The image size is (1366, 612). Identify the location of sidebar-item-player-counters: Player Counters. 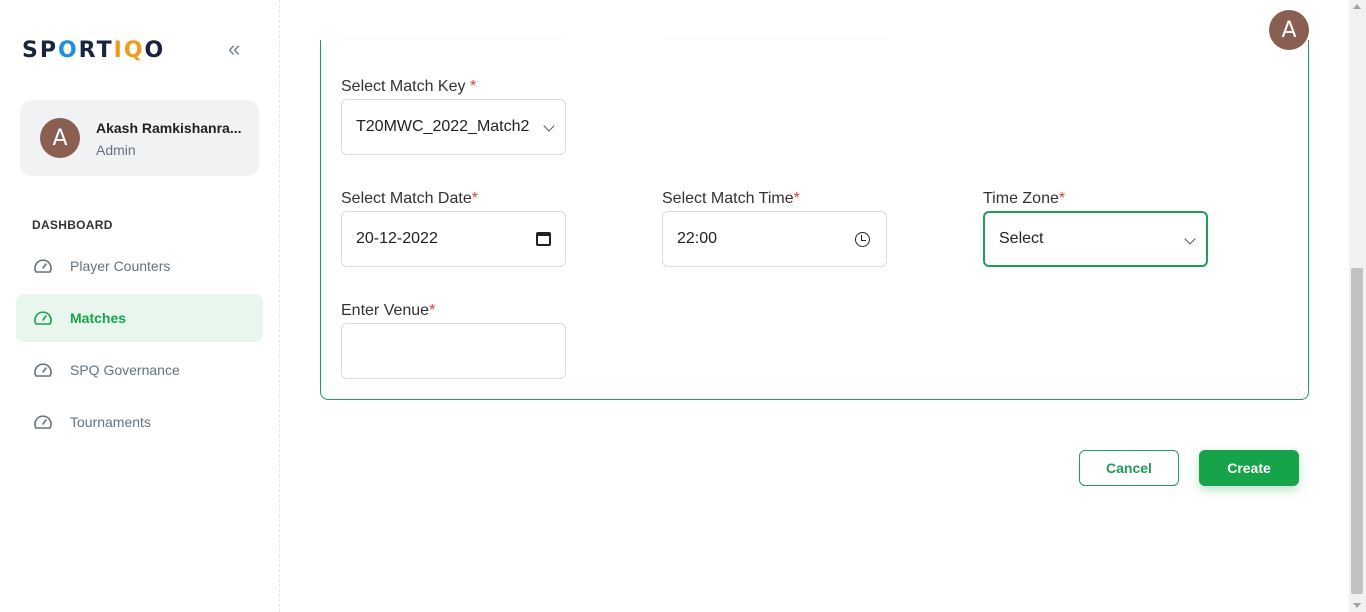
(139, 266).